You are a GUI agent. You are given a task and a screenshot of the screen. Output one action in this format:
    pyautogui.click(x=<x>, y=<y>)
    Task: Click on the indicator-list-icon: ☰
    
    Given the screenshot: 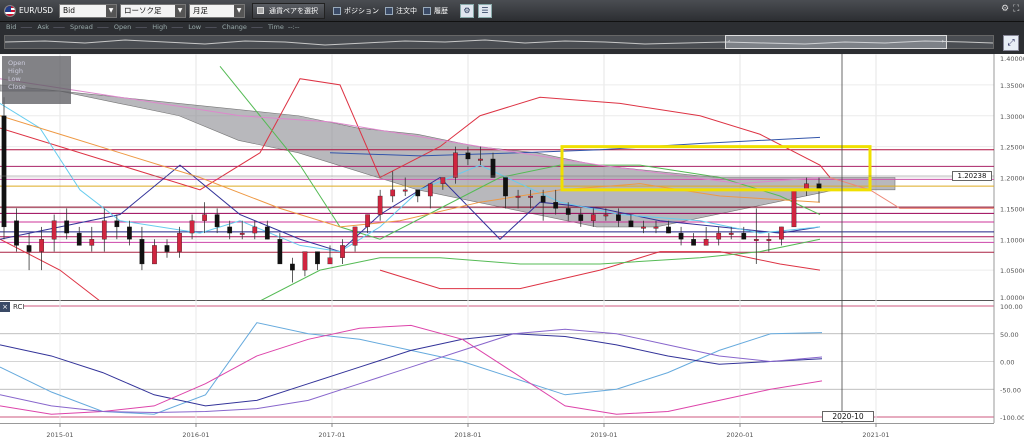 What is the action you would take?
    pyautogui.click(x=485, y=10)
    